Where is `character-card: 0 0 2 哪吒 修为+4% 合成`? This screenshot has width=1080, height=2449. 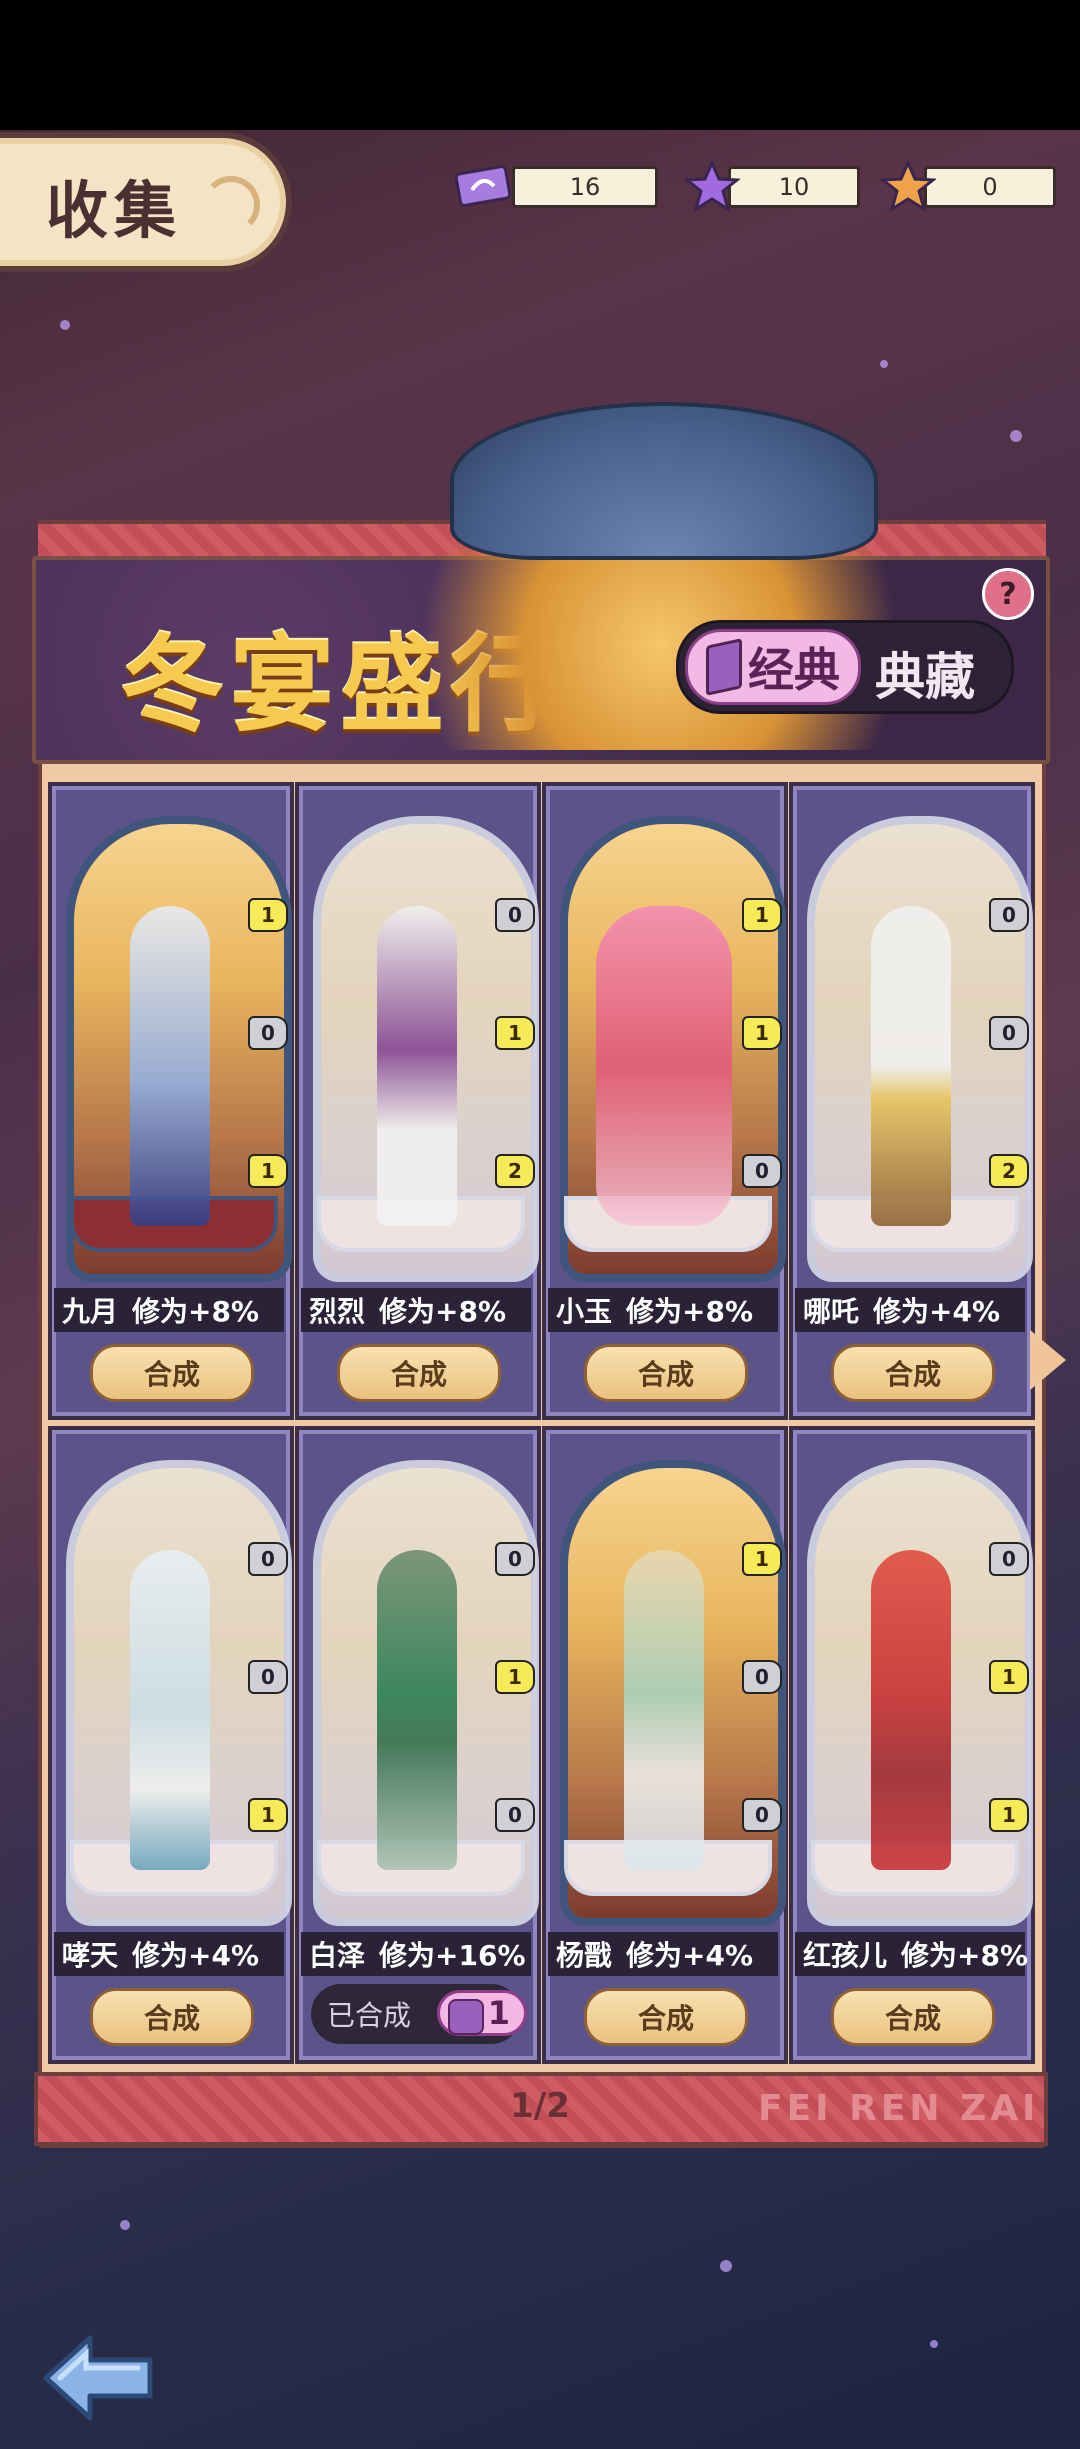
character-card: 0 0 2 哪吒 修为+4% 合成 is located at coordinates (912, 1101).